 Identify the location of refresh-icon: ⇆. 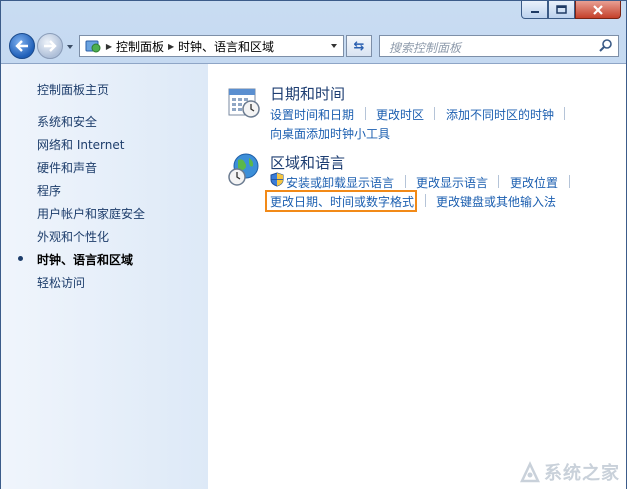
(359, 46).